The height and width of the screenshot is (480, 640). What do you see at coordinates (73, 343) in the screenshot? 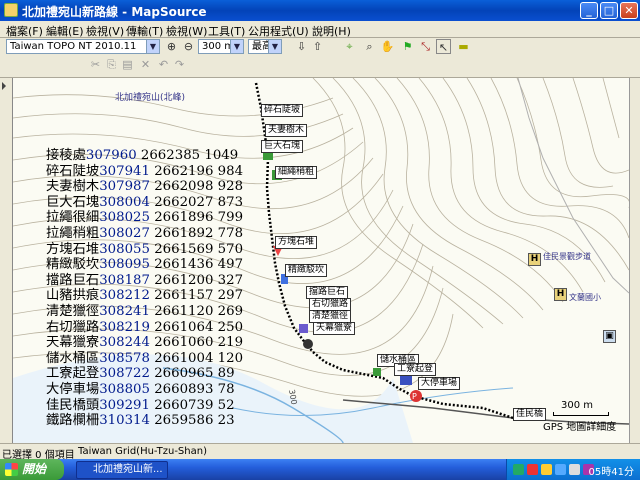
I see `row-name: 天幕獵寮` at bounding box center [73, 343].